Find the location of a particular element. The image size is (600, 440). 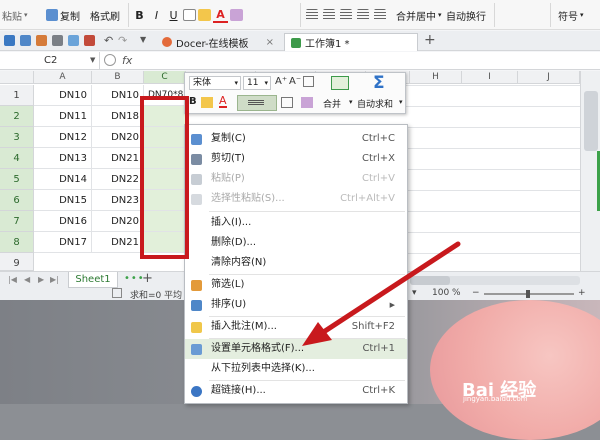

function-button: fx is located at coordinates (127, 60).